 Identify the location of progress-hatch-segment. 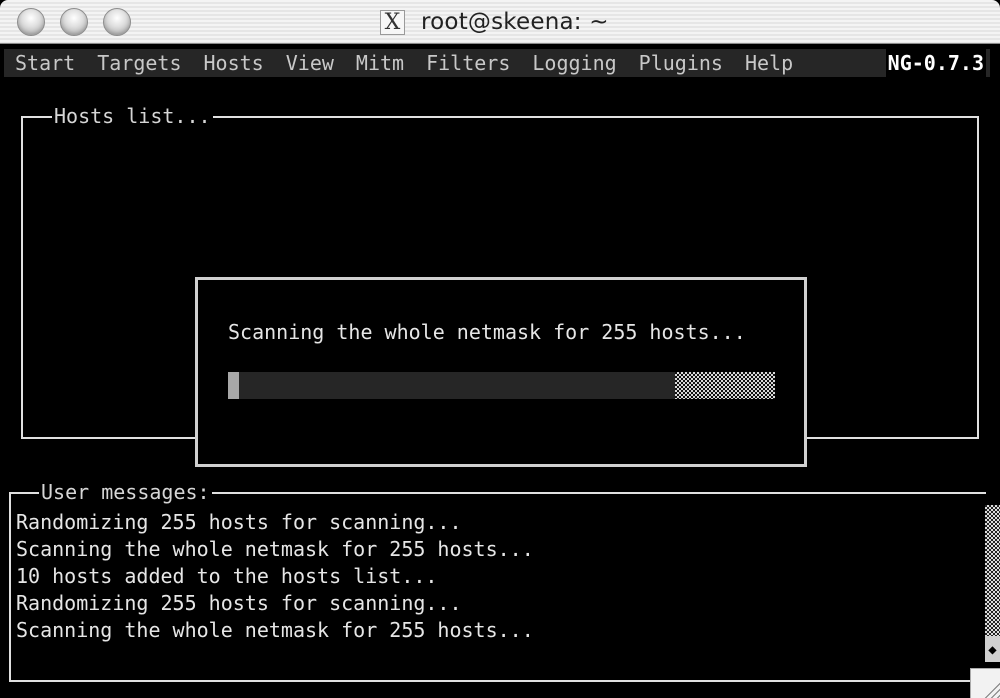
(725, 385).